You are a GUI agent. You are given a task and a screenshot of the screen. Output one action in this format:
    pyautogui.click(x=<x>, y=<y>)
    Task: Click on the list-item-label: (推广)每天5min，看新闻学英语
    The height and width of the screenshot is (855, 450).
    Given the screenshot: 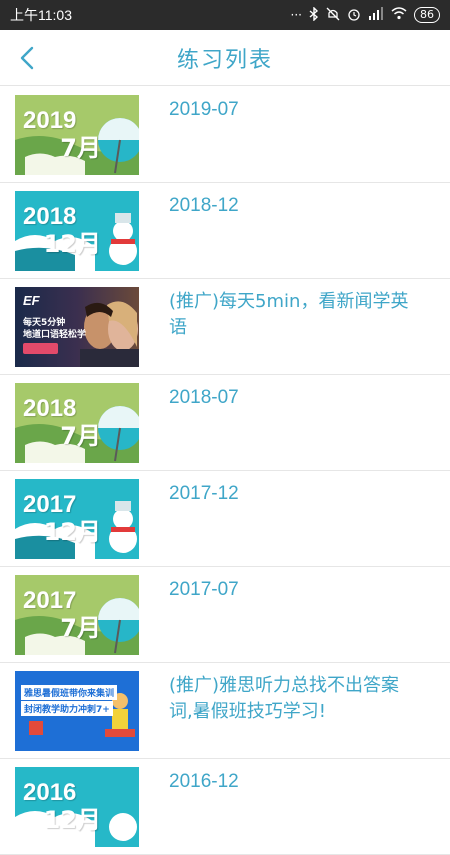 What is the action you would take?
    pyautogui.click(x=289, y=314)
    